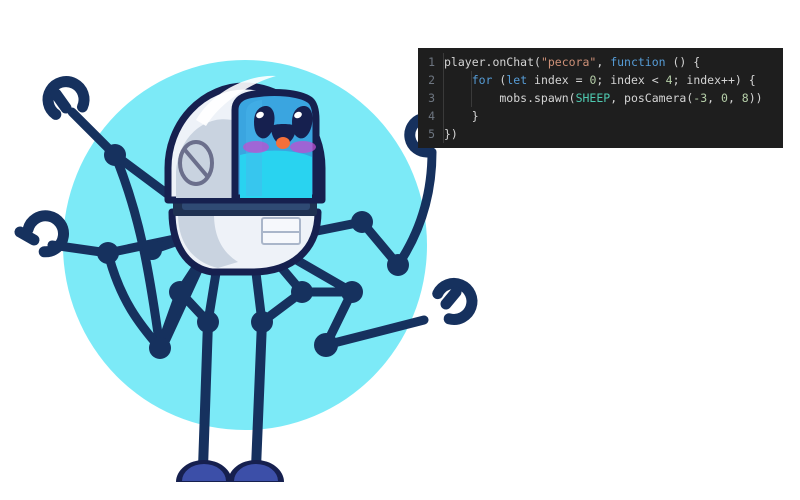  What do you see at coordinates (558, 80) in the screenshot?
I see `code-token: index =` at bounding box center [558, 80].